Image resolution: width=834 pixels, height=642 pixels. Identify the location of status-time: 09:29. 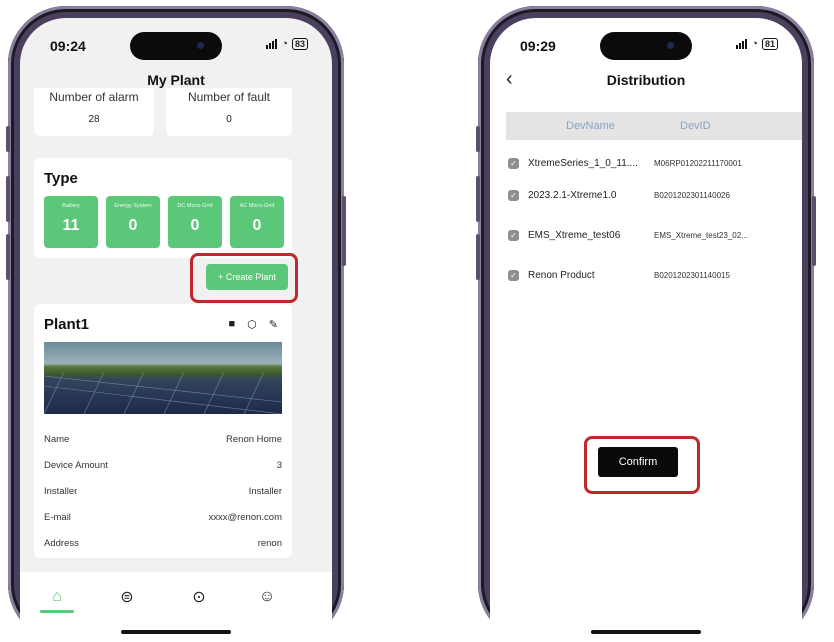
(538, 46).